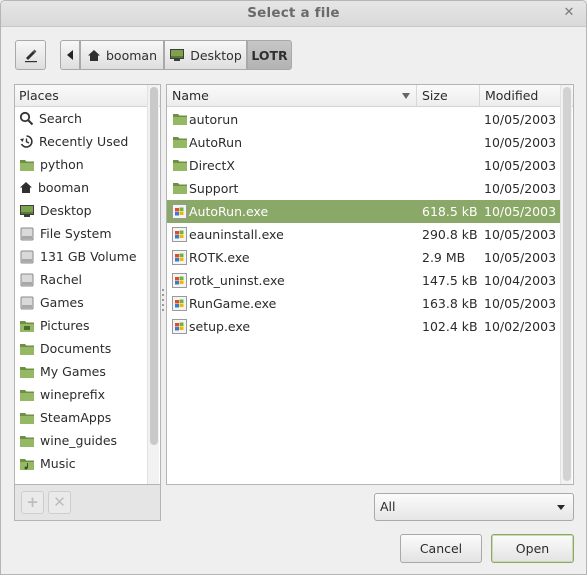  What do you see at coordinates (363, 257) in the screenshot?
I see `file-row: ROTK.exe 2.9 MB 10/05/2003` at bounding box center [363, 257].